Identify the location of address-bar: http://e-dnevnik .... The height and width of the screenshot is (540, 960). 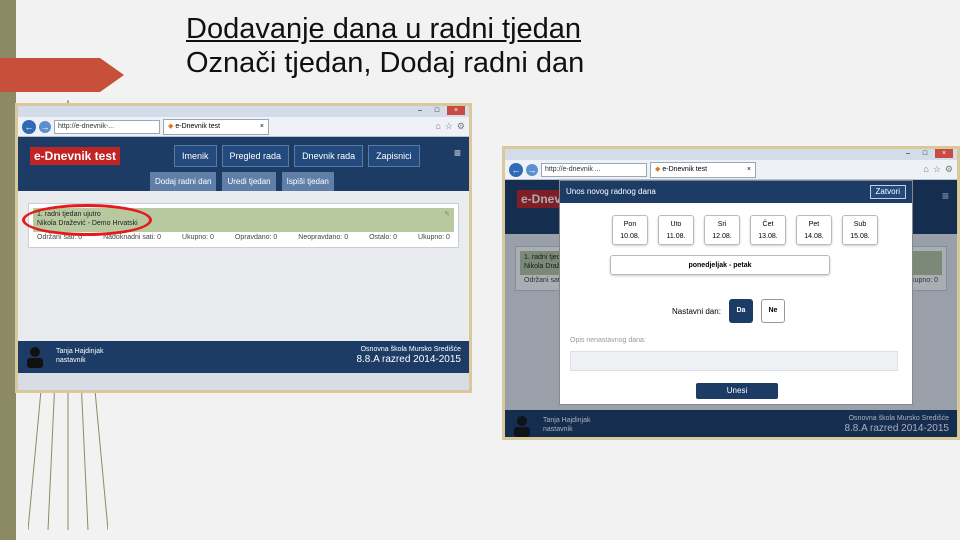
(594, 169).